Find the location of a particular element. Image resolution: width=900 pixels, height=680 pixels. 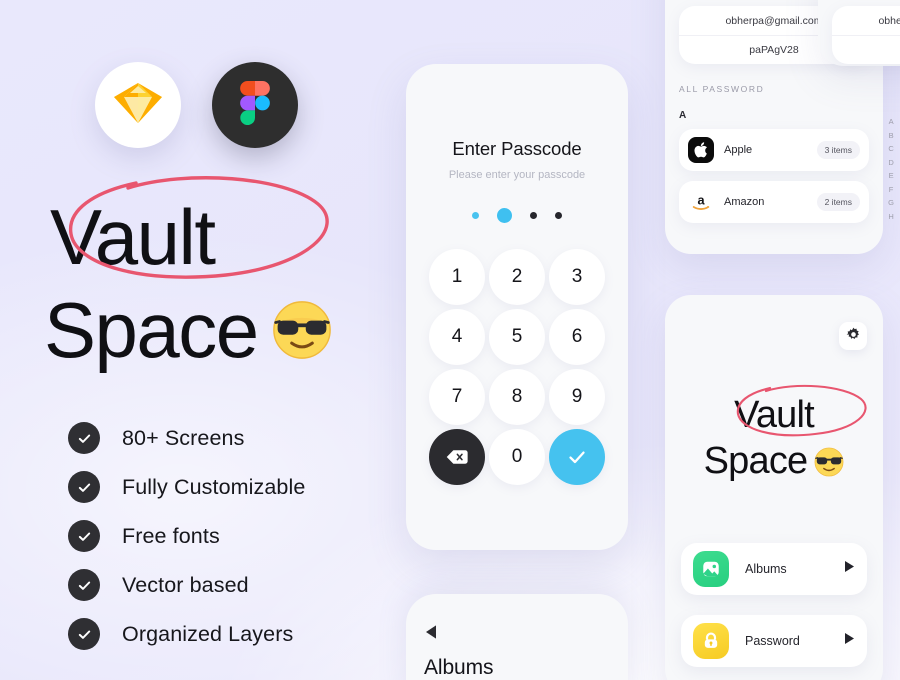

figma-logo-icon is located at coordinates (255, 105).